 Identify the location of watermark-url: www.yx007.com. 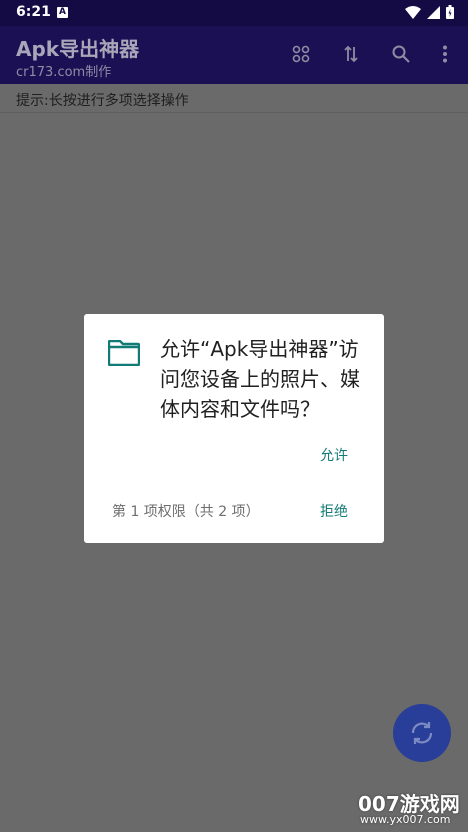
(405, 819).